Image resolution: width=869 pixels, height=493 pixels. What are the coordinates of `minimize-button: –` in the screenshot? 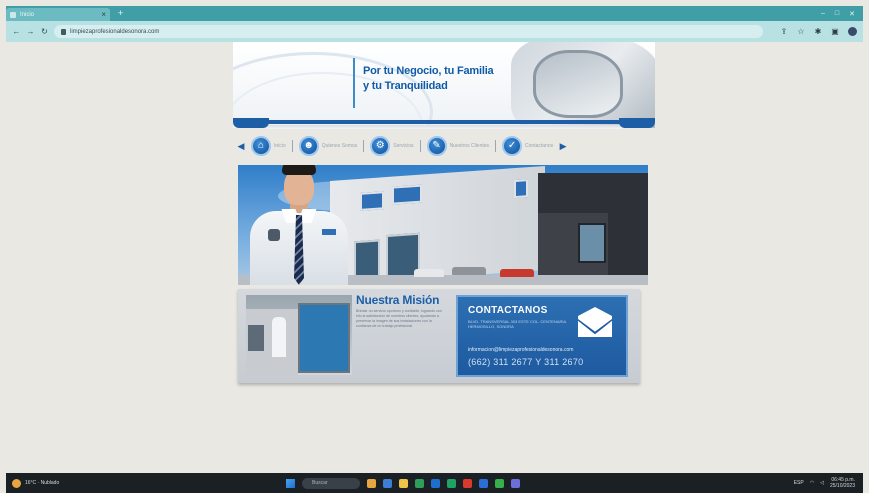 It's located at (823, 14).